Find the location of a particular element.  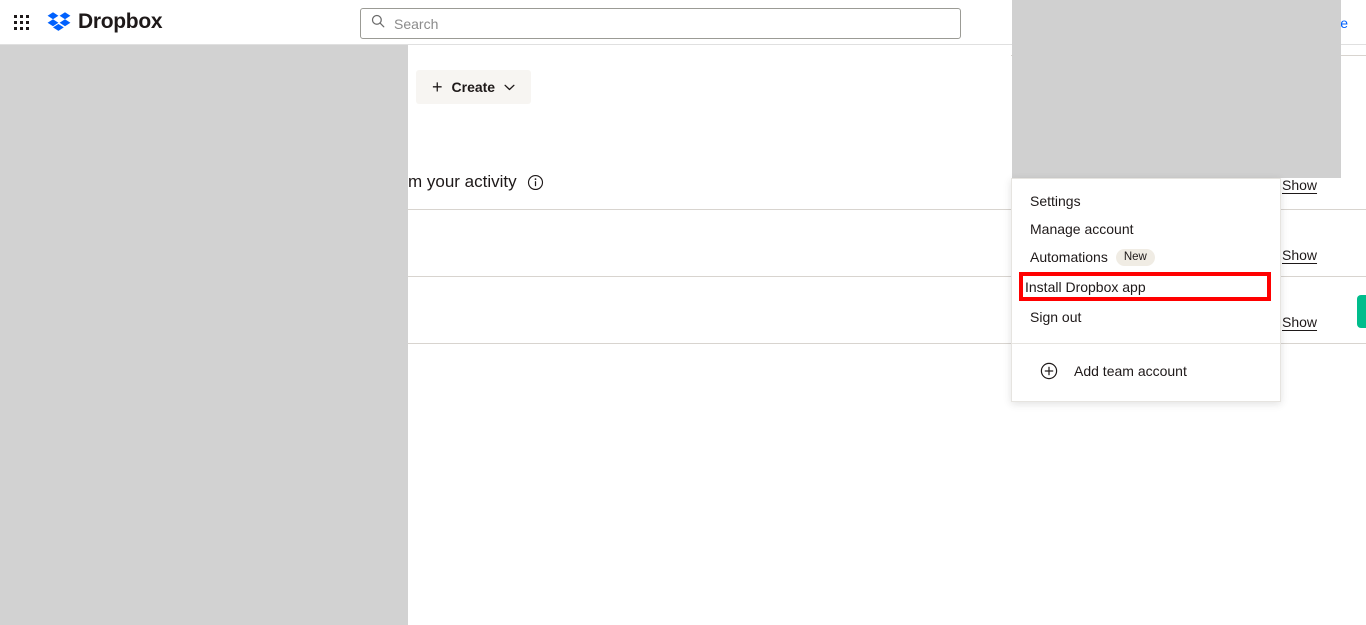

search-placeholder-label: Search is located at coordinates (416, 23).